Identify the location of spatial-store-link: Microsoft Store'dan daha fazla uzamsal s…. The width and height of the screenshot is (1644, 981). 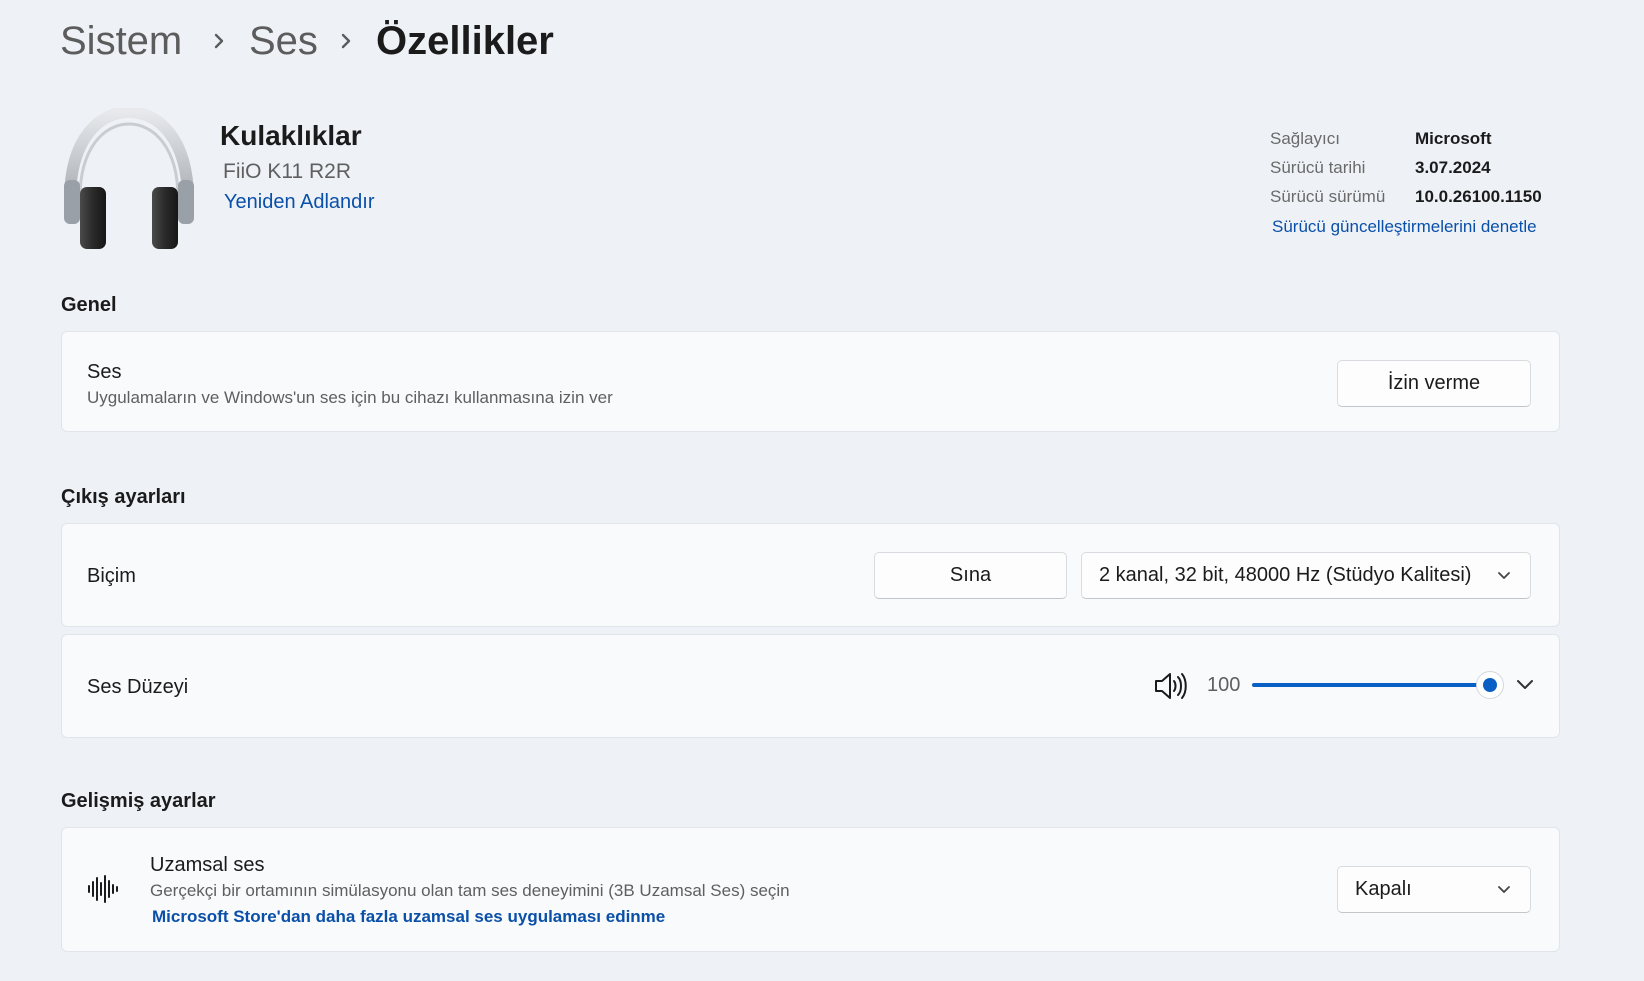
(408, 917).